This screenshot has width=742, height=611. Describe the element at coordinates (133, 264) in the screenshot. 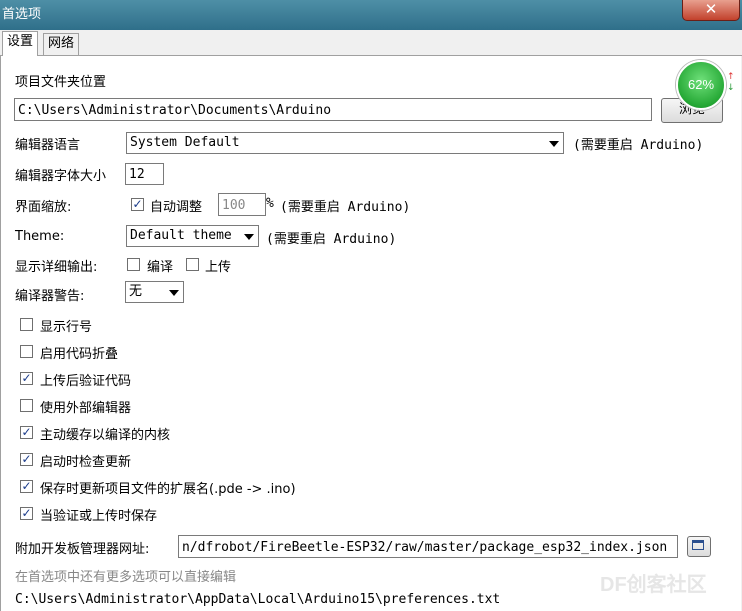

I see `verbose-compile-checkbox` at that location.